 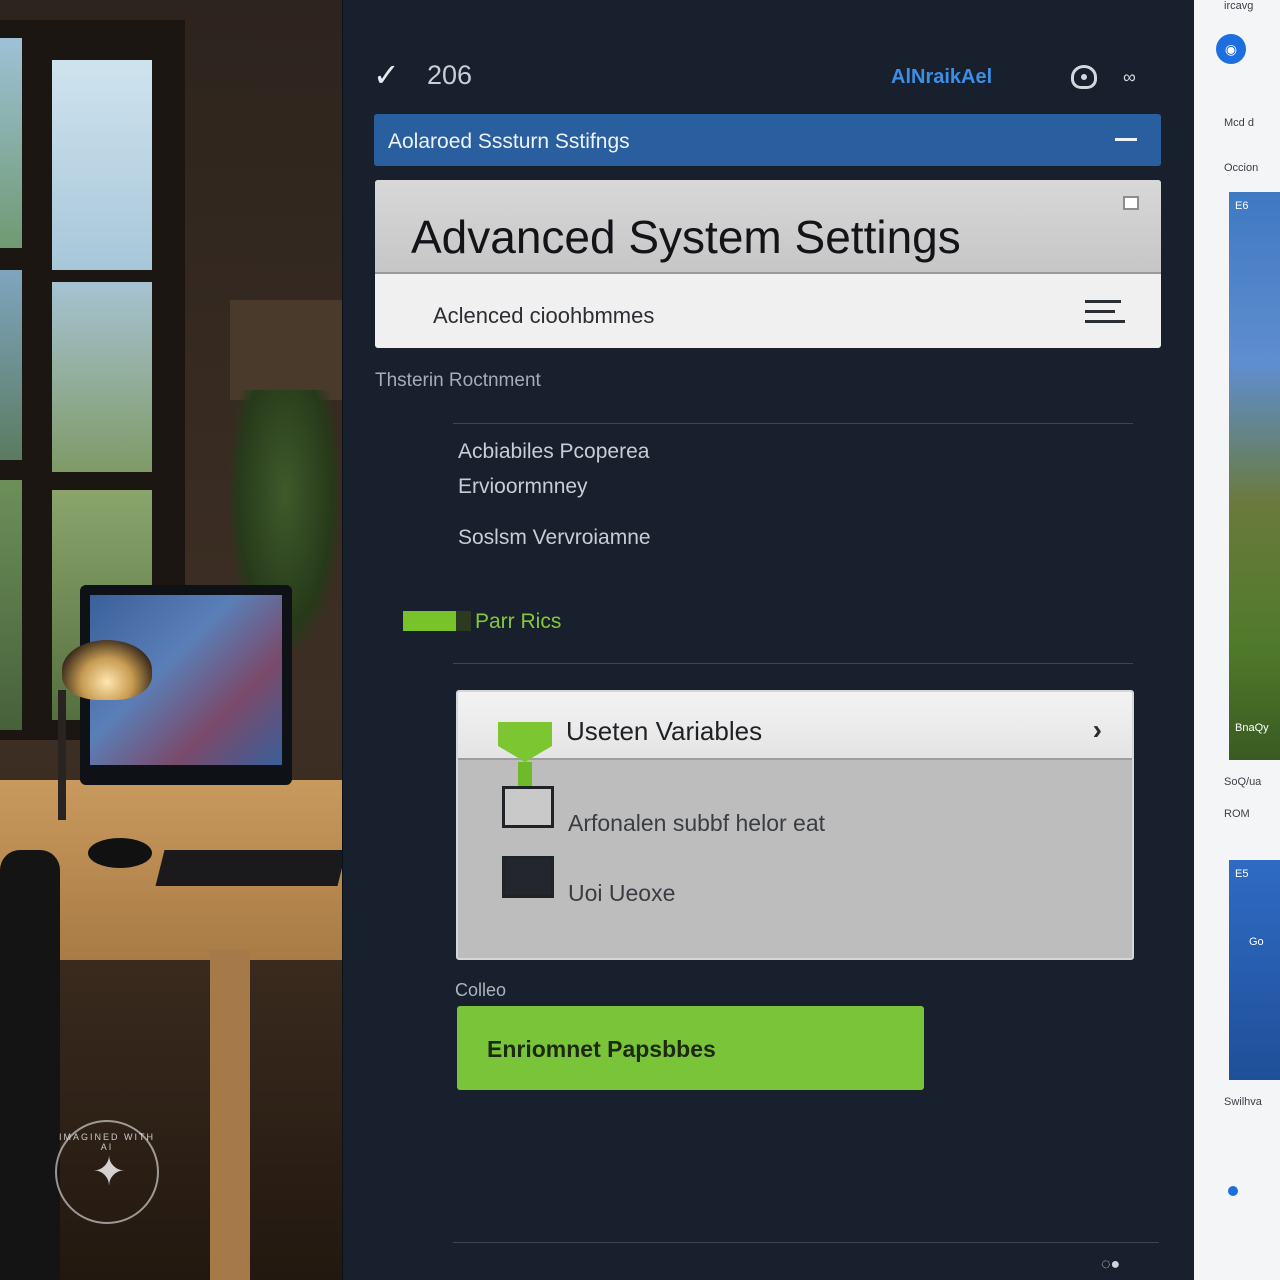 What do you see at coordinates (518, 621) in the screenshot?
I see `progress-label: Parr Rics` at bounding box center [518, 621].